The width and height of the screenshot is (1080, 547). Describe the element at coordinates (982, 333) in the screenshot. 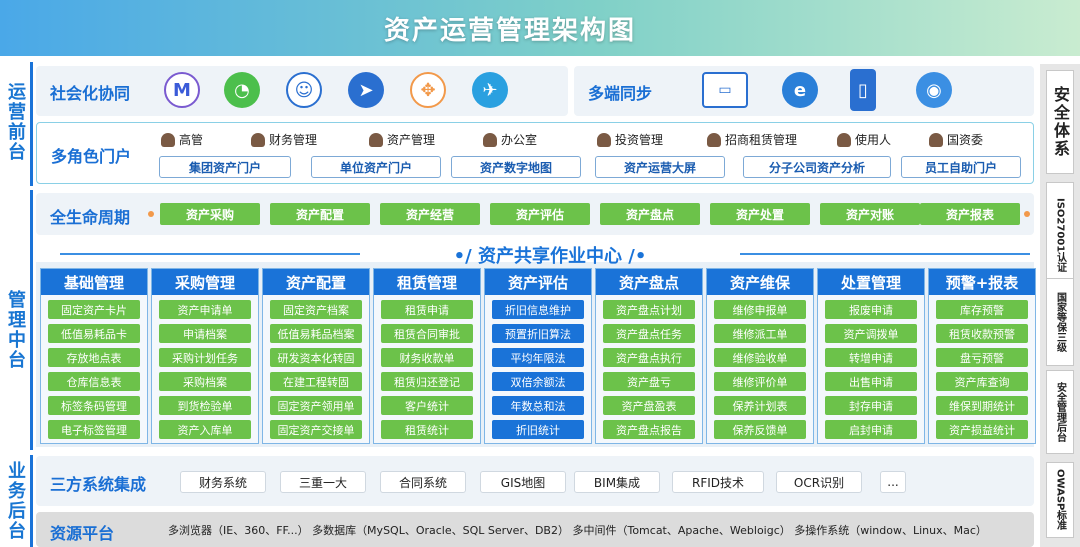

I see `module-item: 租赁收款预警` at that location.